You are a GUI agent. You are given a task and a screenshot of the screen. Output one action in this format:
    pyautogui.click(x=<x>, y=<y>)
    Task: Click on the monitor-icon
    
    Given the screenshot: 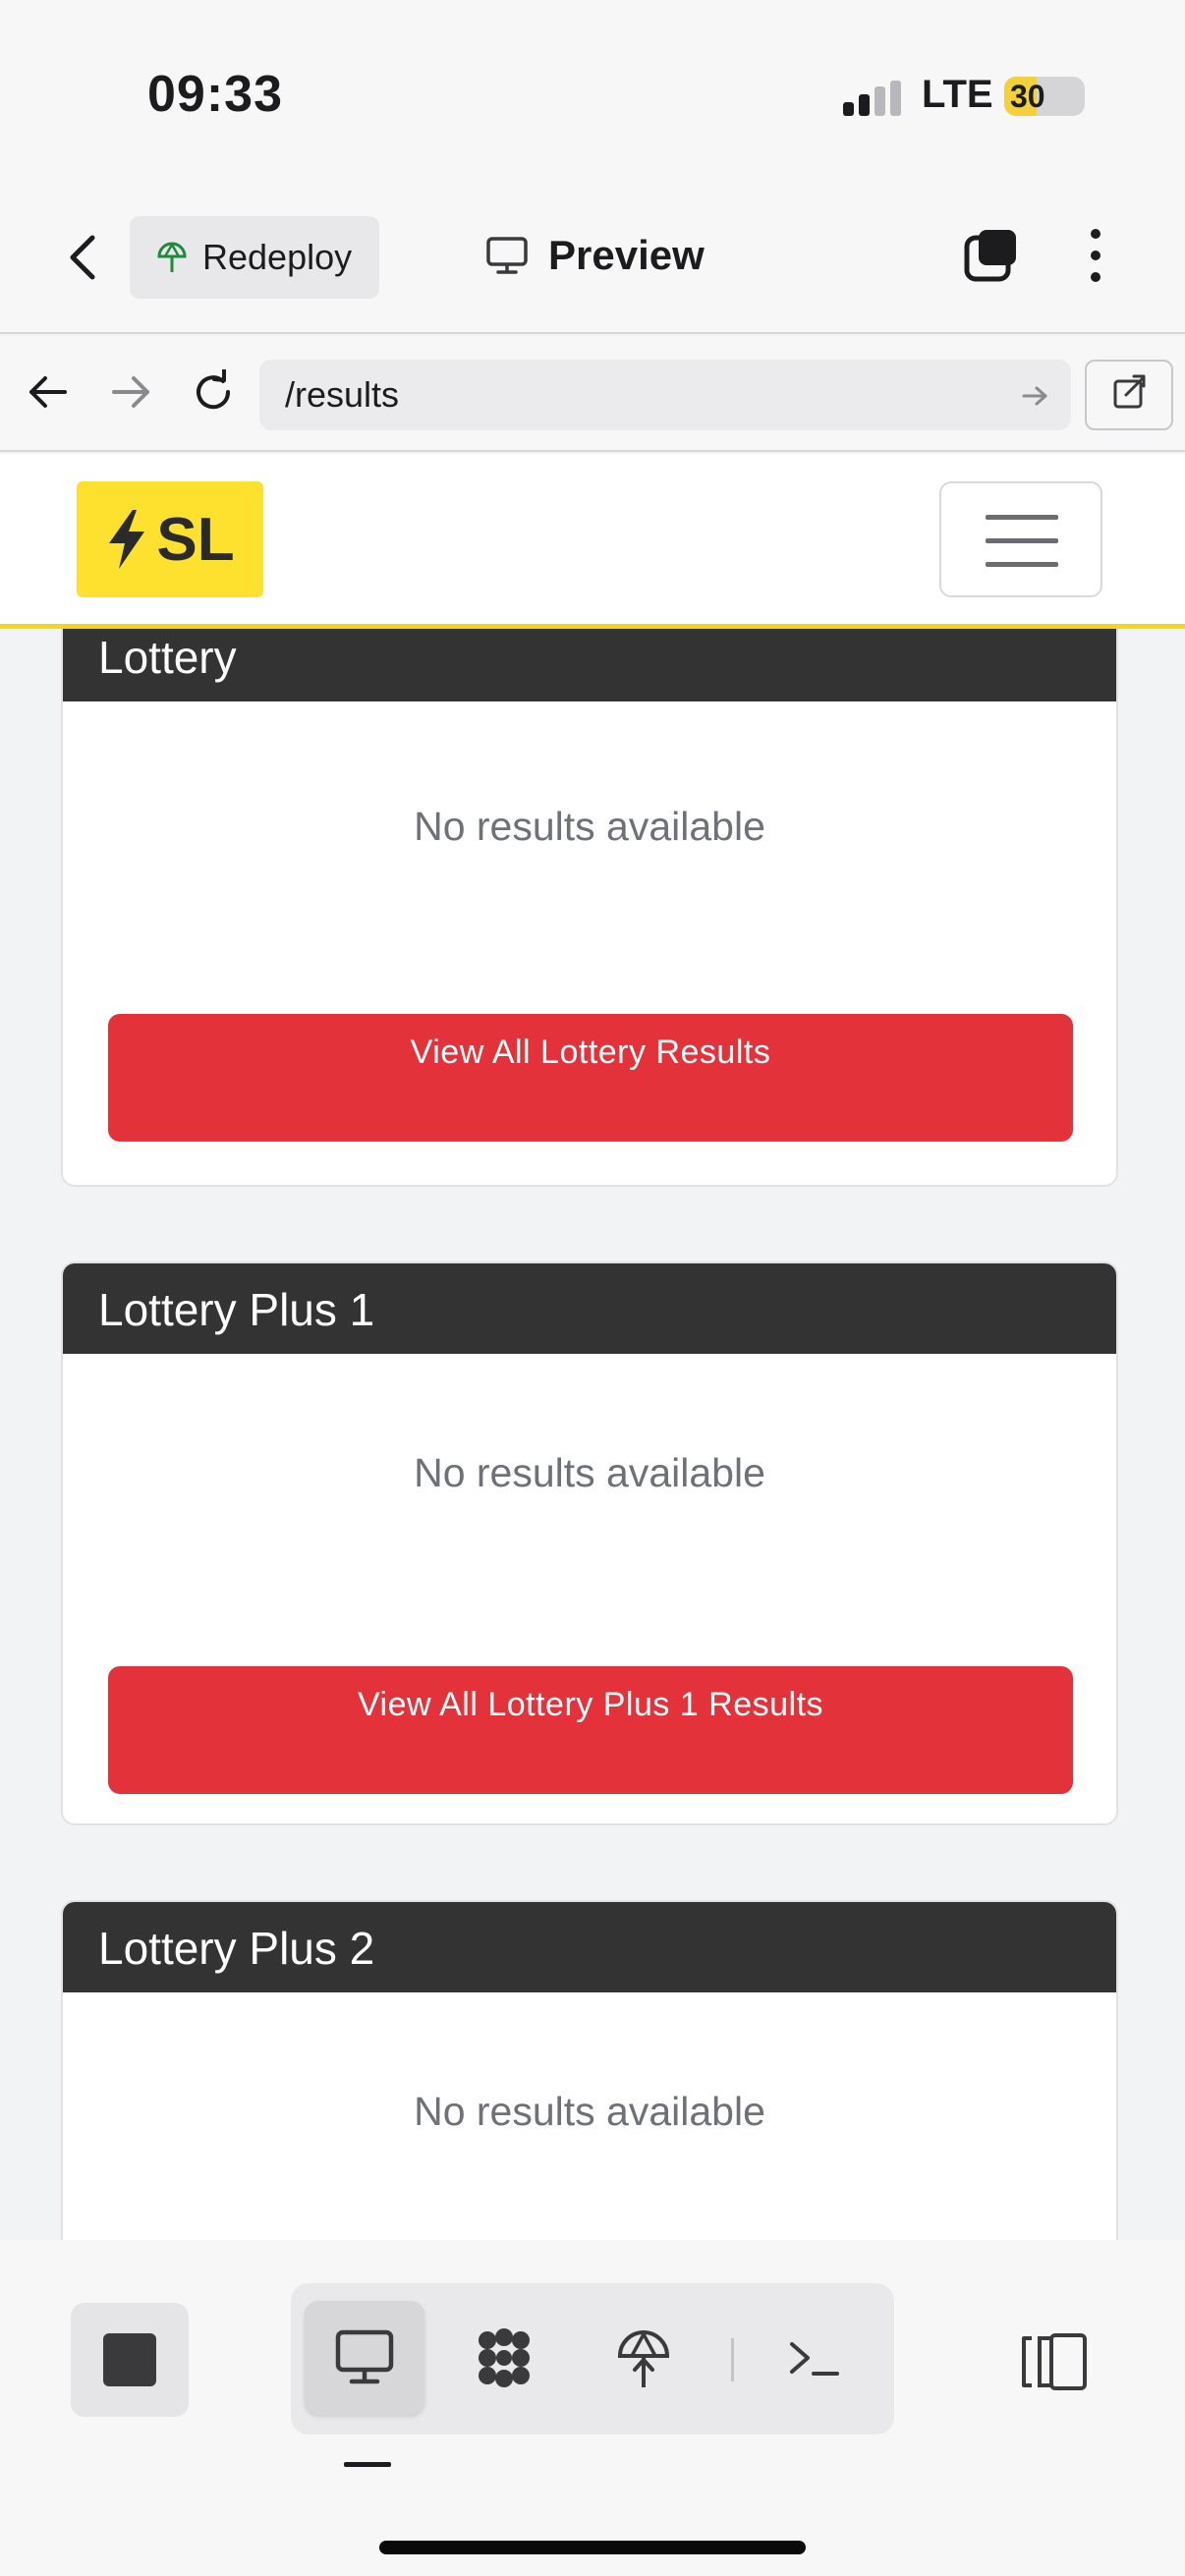 What is the action you would take?
    pyautogui.click(x=507, y=255)
    